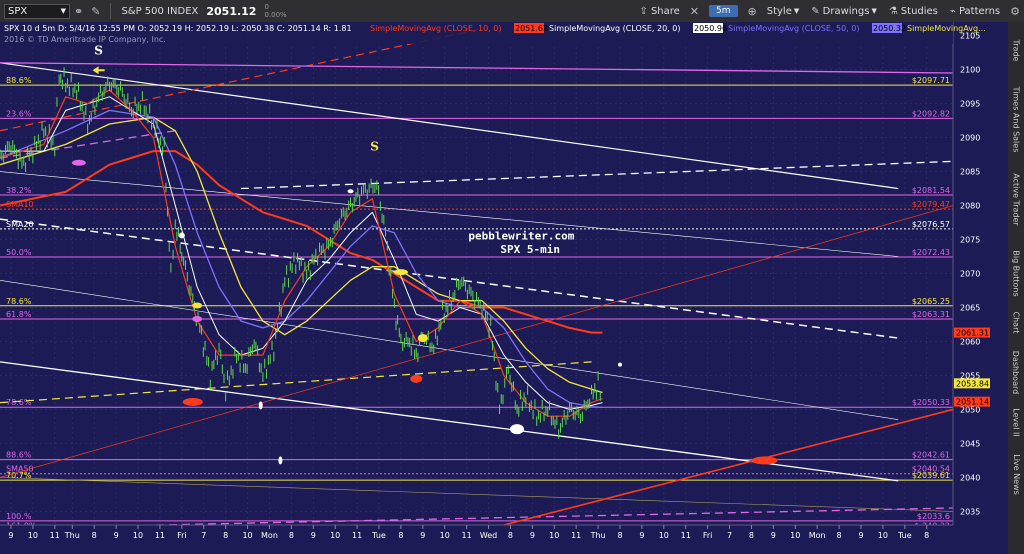  Describe the element at coordinates (931, 301) in the screenshot. I see `level-right-label: $2065.25` at that location.